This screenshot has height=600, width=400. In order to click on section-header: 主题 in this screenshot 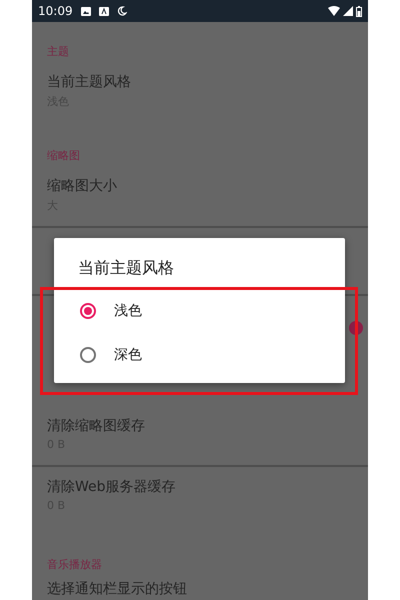, I will do `click(58, 51)`.